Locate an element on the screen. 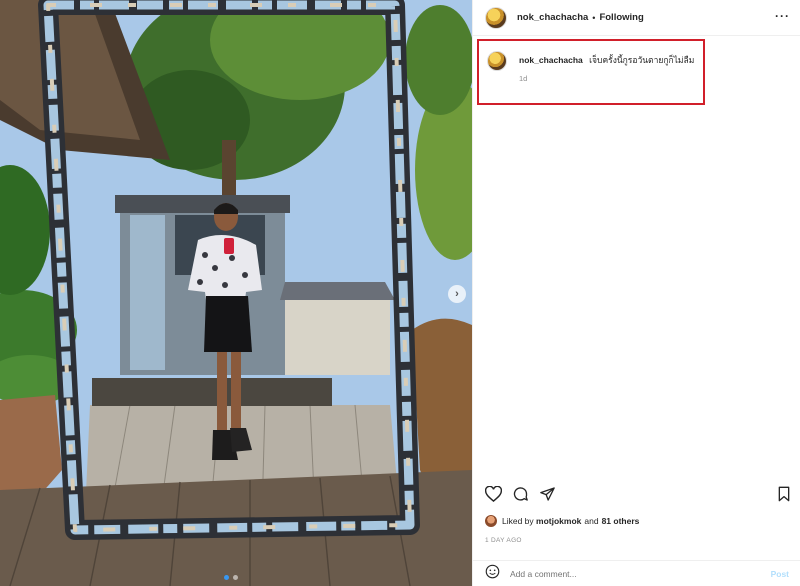 The image size is (800, 586). likes-others-link: 81 others is located at coordinates (621, 521).